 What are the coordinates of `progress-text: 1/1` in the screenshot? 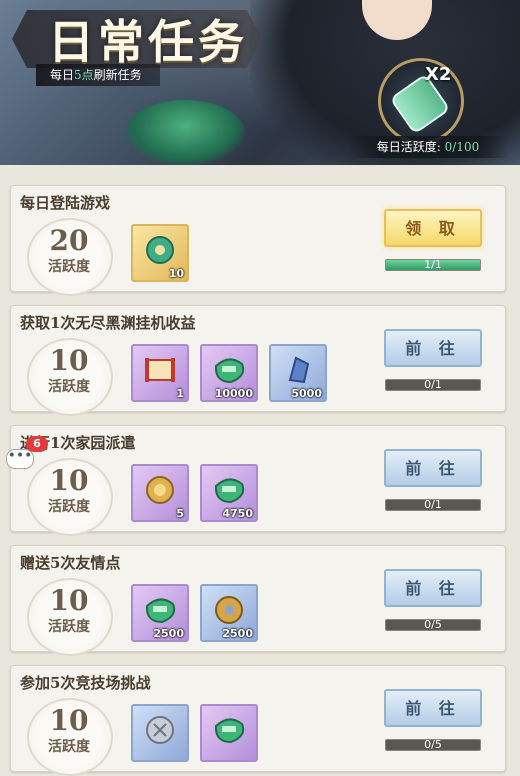 It's located at (433, 264).